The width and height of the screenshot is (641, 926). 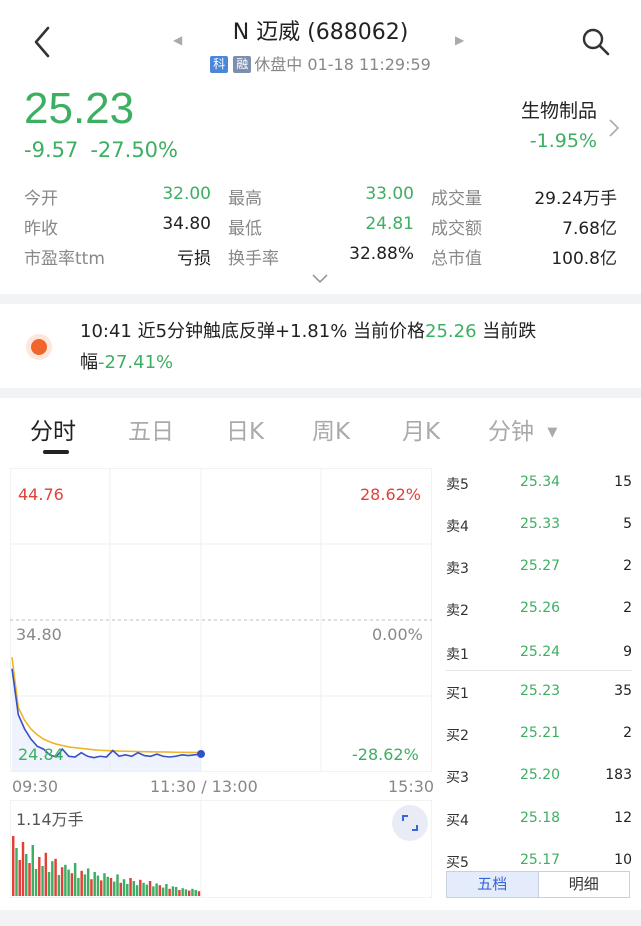 I want to click on level-quantity: 15, so click(x=623, y=482).